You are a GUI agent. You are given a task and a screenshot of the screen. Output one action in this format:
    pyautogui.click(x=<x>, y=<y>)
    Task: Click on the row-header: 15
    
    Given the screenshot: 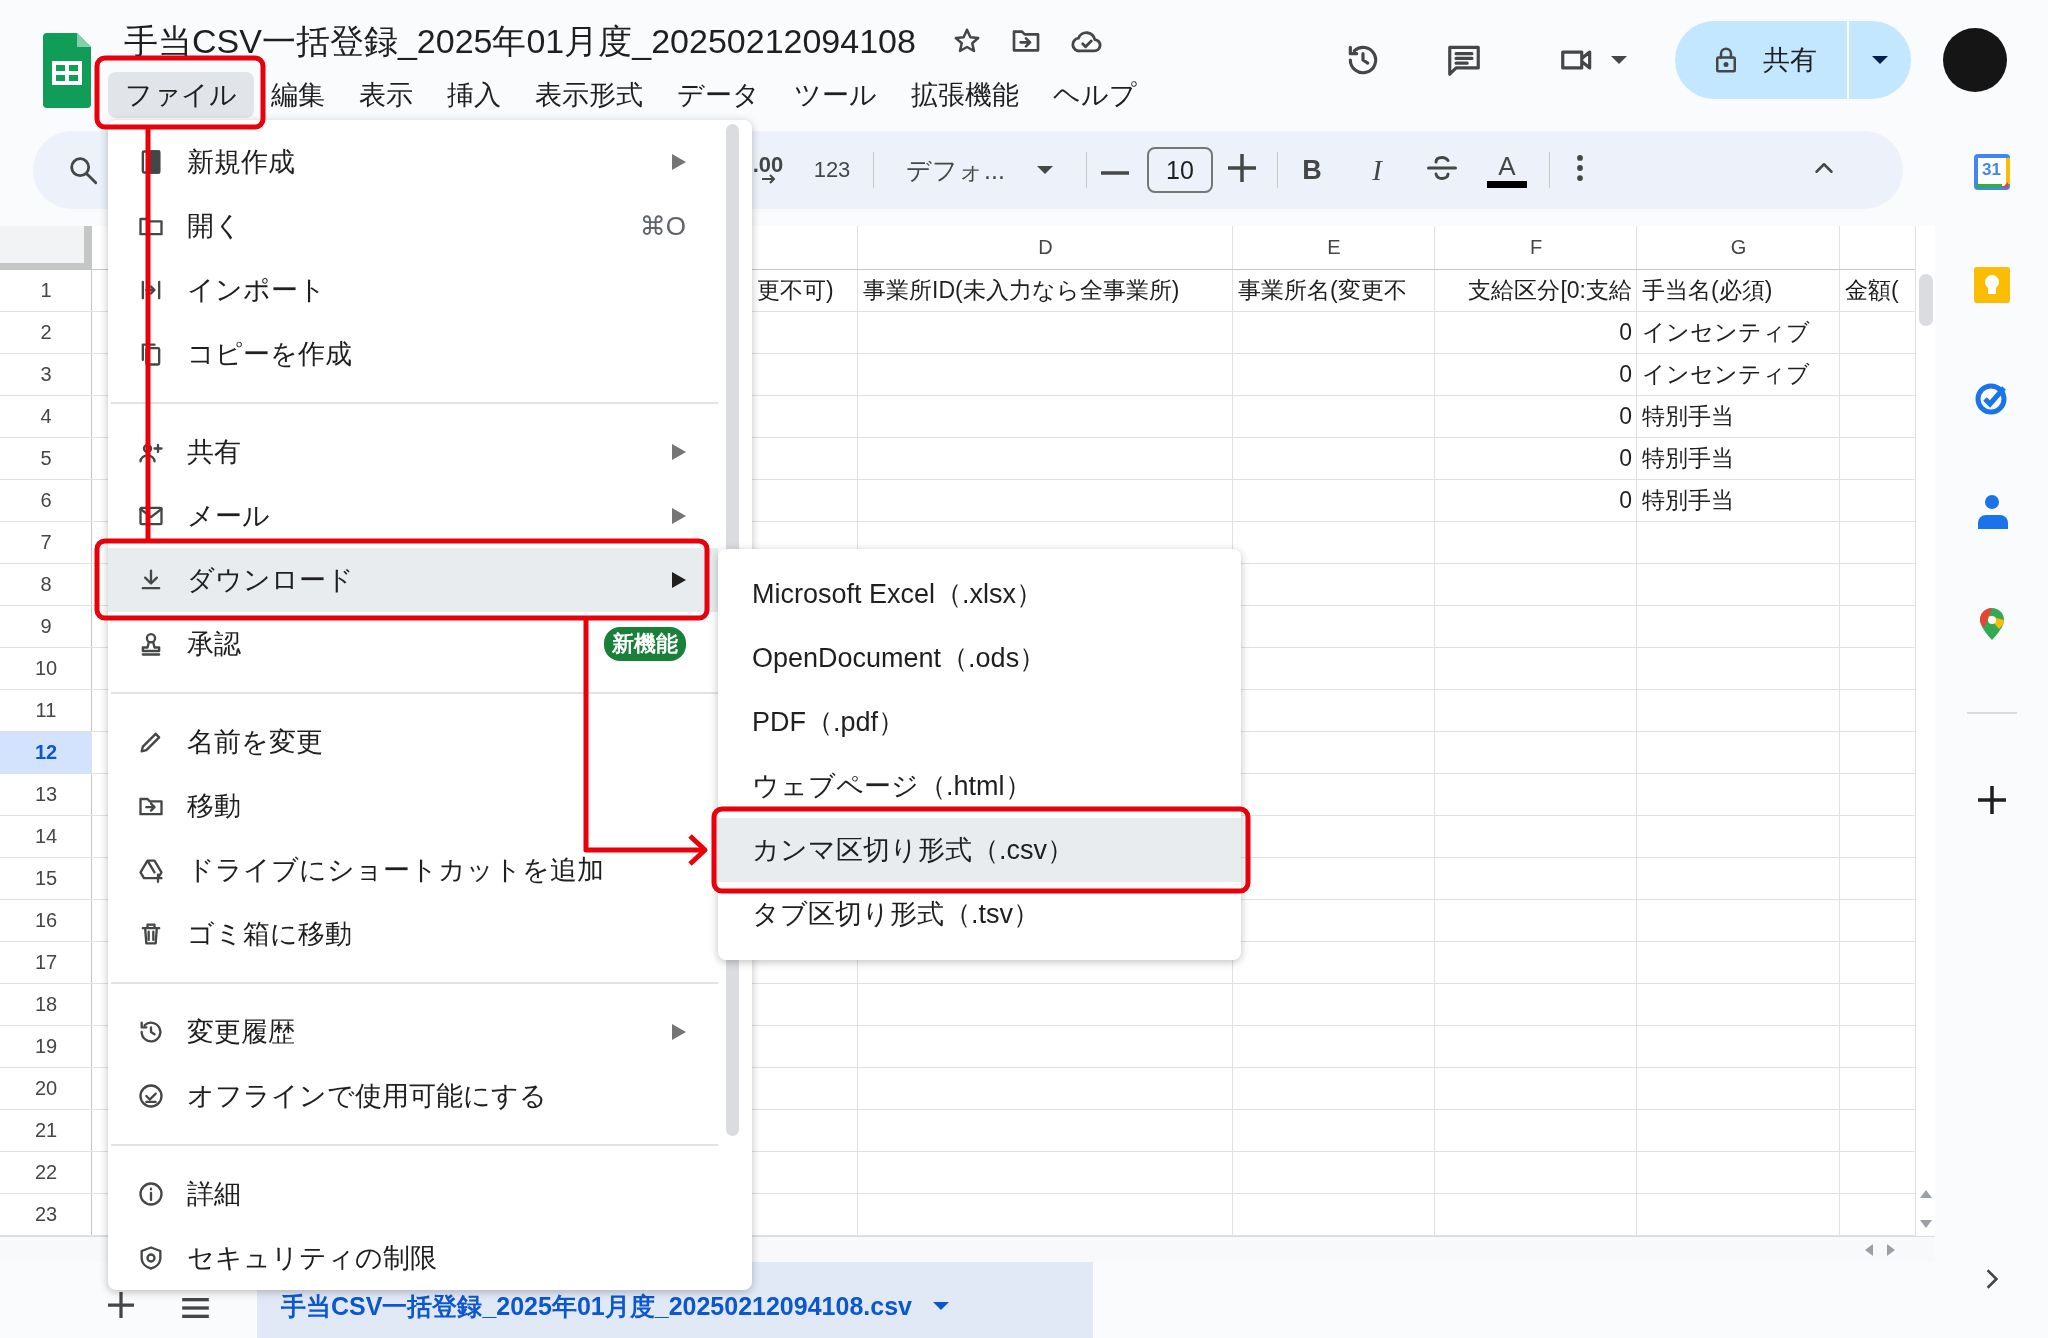 What is the action you would take?
    pyautogui.click(x=46, y=879)
    